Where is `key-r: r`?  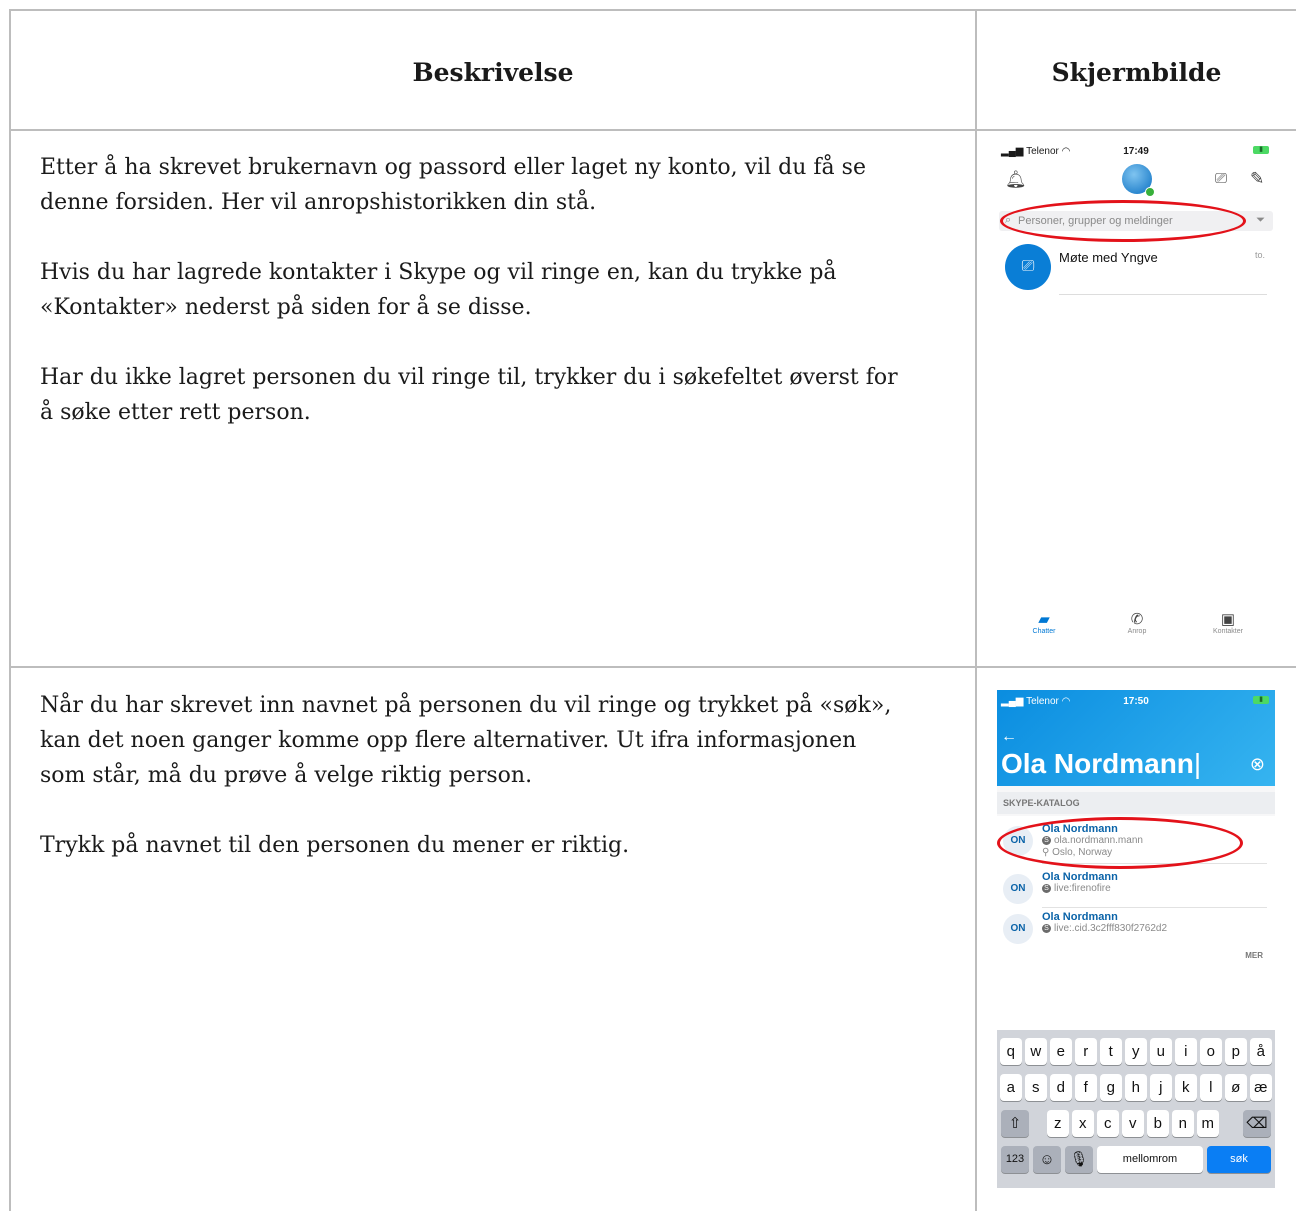
key-r: r is located at coordinates (1086, 1051).